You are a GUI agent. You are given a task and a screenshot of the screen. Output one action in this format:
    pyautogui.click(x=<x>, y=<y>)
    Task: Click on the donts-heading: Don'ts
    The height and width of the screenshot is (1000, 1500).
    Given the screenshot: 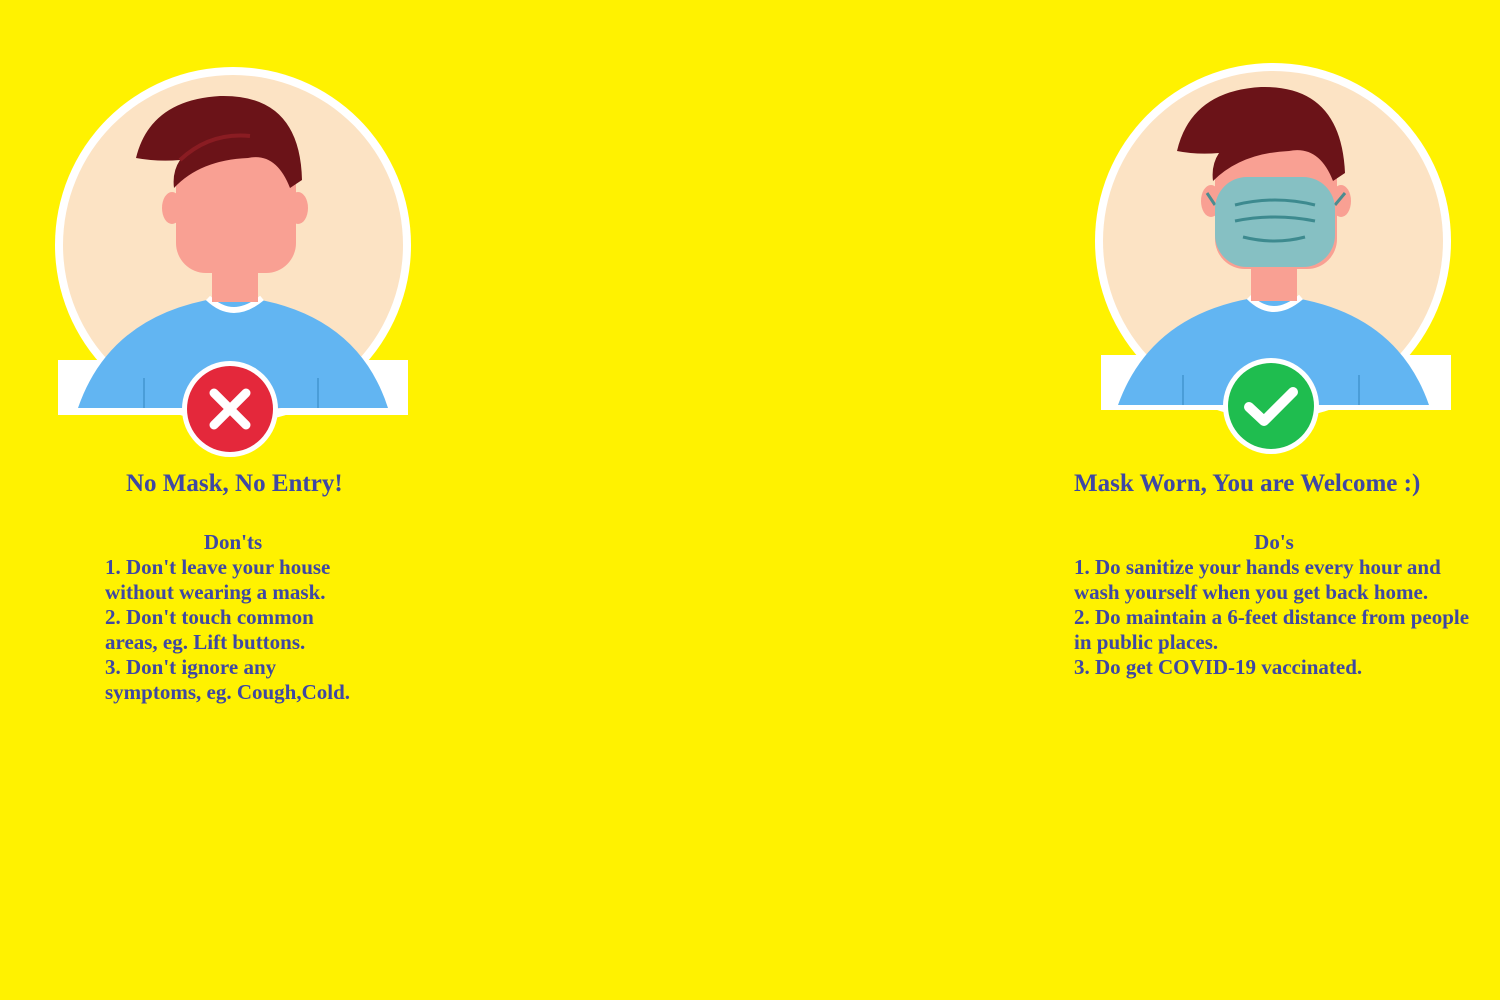 What is the action you would take?
    pyautogui.click(x=233, y=542)
    